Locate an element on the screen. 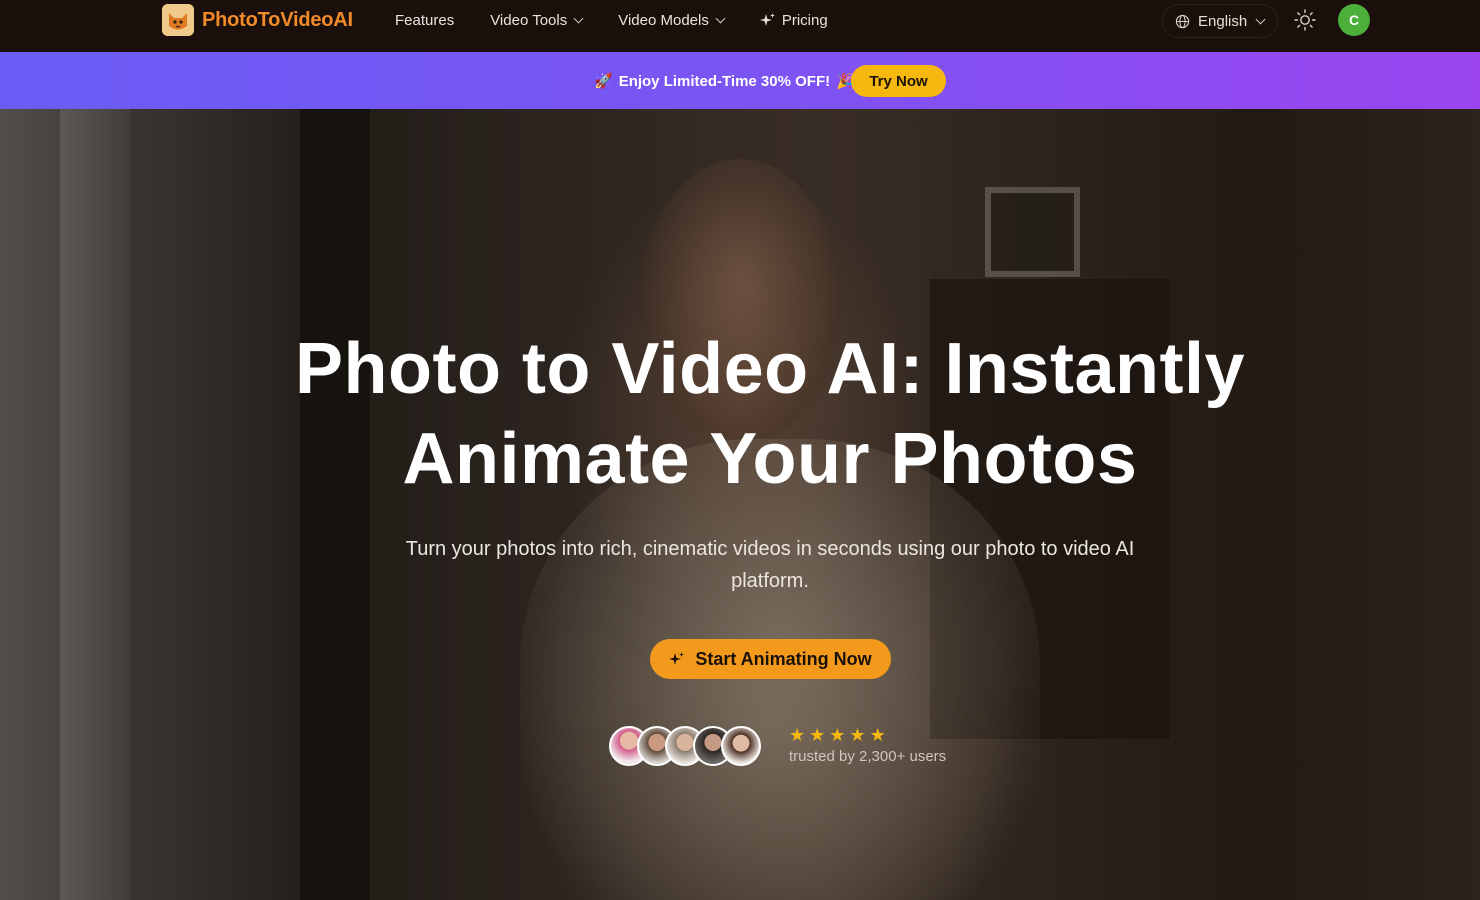  brand-logo-link: PhotoToVideoAI is located at coordinates (257, 20).